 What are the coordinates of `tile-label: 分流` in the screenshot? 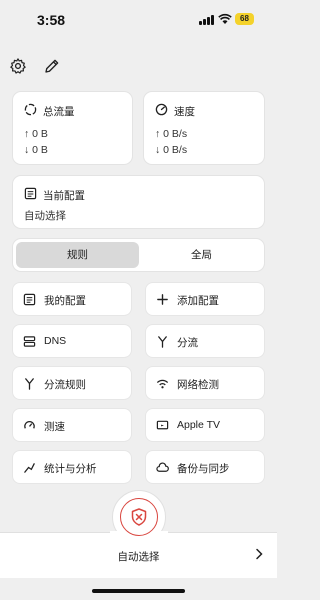 It's located at (187, 343).